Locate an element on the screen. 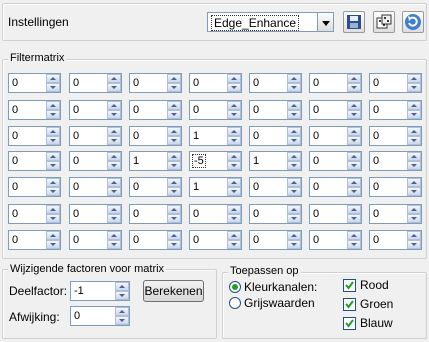  color-channels-radio is located at coordinates (235, 287).